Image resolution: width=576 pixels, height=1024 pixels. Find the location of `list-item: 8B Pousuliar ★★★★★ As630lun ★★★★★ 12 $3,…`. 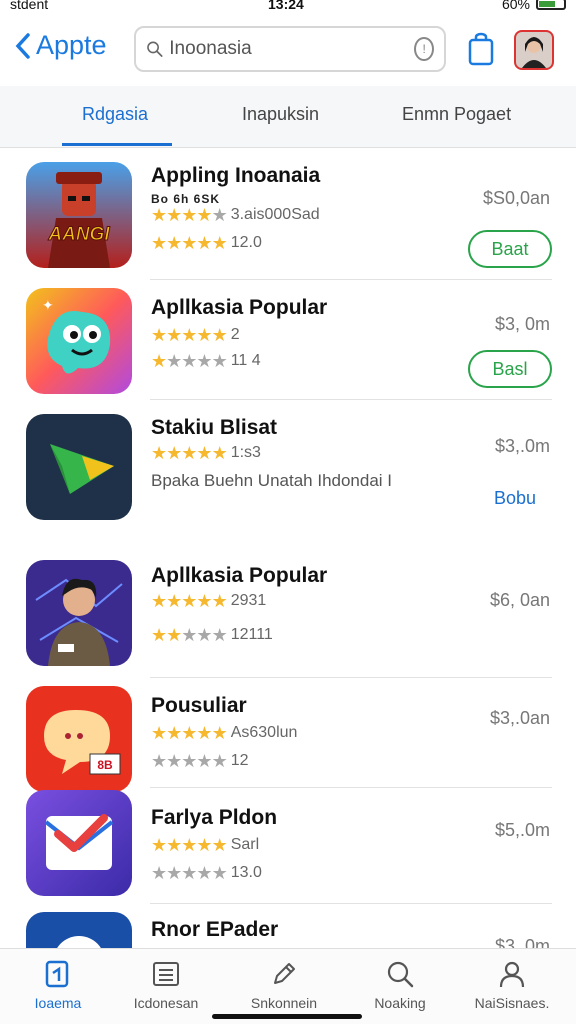

list-item: 8B Pousuliar ★★★★★ As630lun ★★★★★ 12 $3,… is located at coordinates (288, 735).